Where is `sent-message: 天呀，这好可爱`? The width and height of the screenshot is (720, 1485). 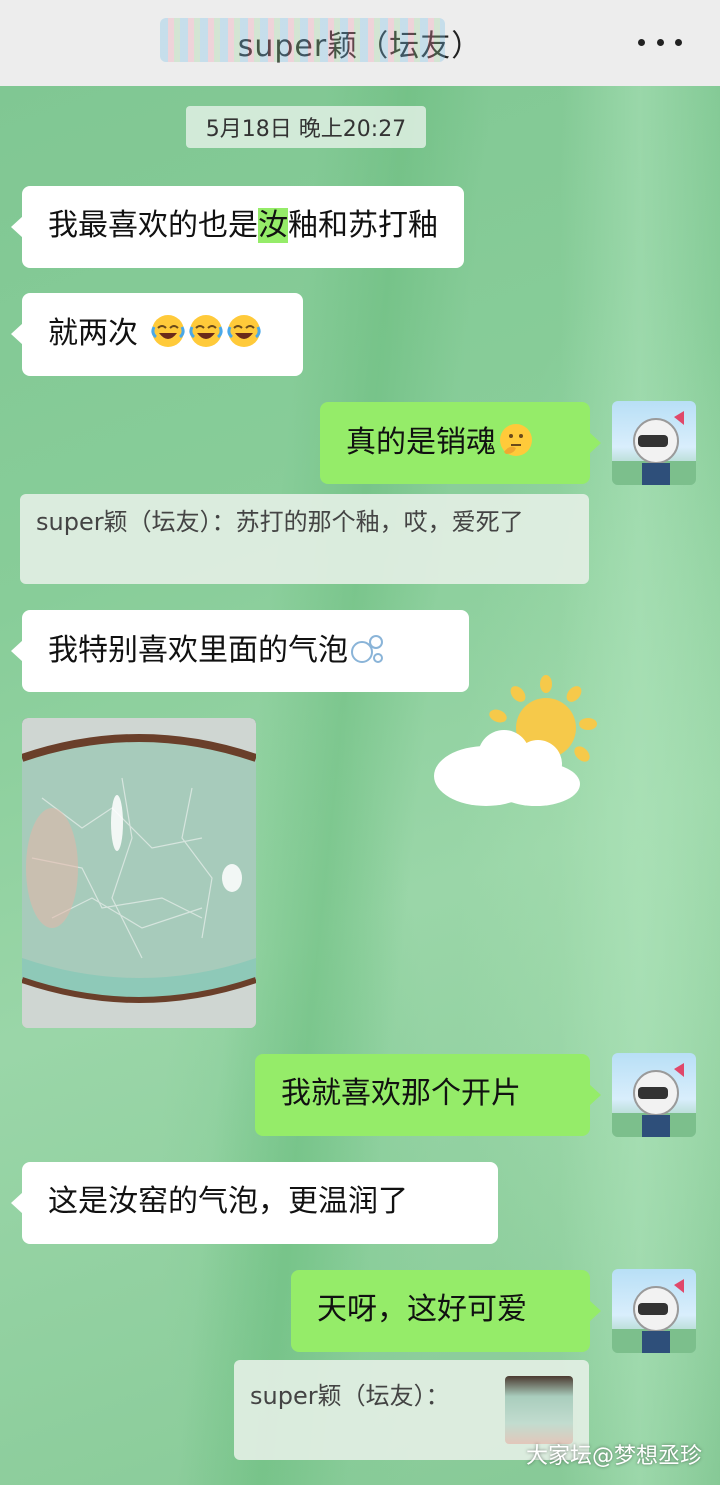
sent-message: 天呀，这好可爱 is located at coordinates (446, 1311).